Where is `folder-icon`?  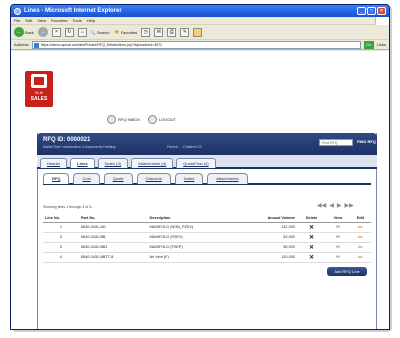
folder-icon is located at coordinates (198, 32).